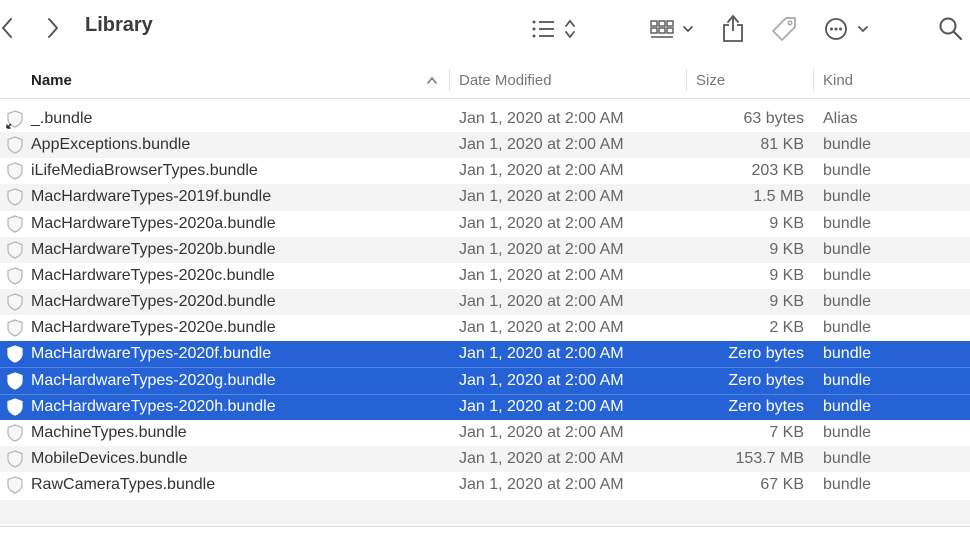 The width and height of the screenshot is (970, 535). What do you see at coordinates (144, 171) in the screenshot?
I see `file-name: iLifeMediaBrowserTypes.bundle` at bounding box center [144, 171].